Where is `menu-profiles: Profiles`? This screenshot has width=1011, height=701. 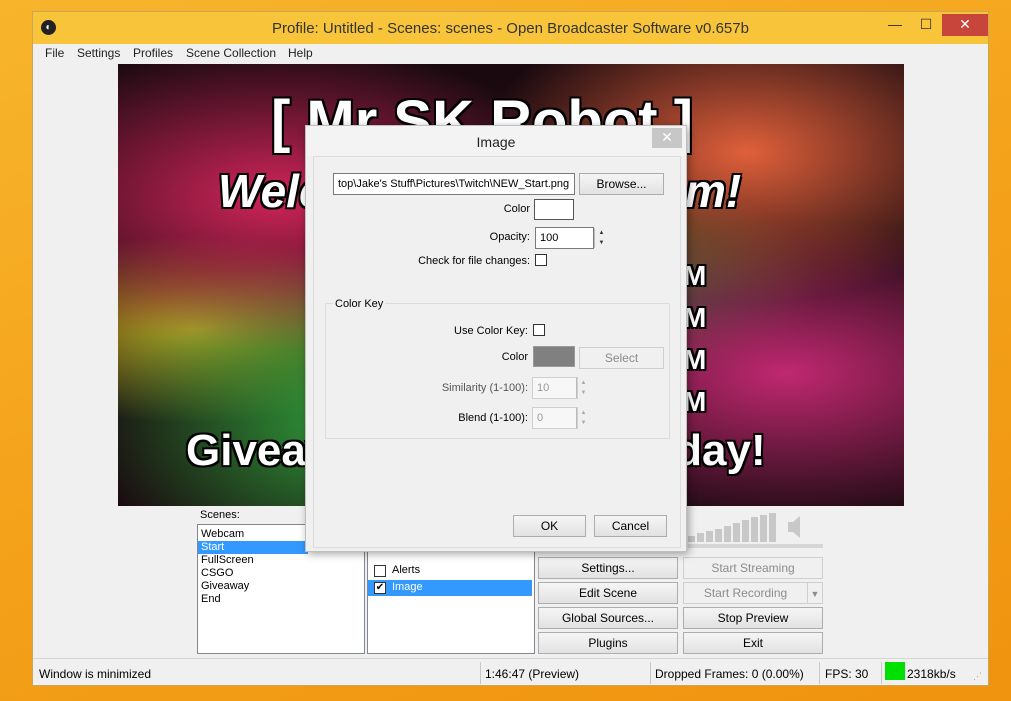 menu-profiles: Profiles is located at coordinates (153, 53).